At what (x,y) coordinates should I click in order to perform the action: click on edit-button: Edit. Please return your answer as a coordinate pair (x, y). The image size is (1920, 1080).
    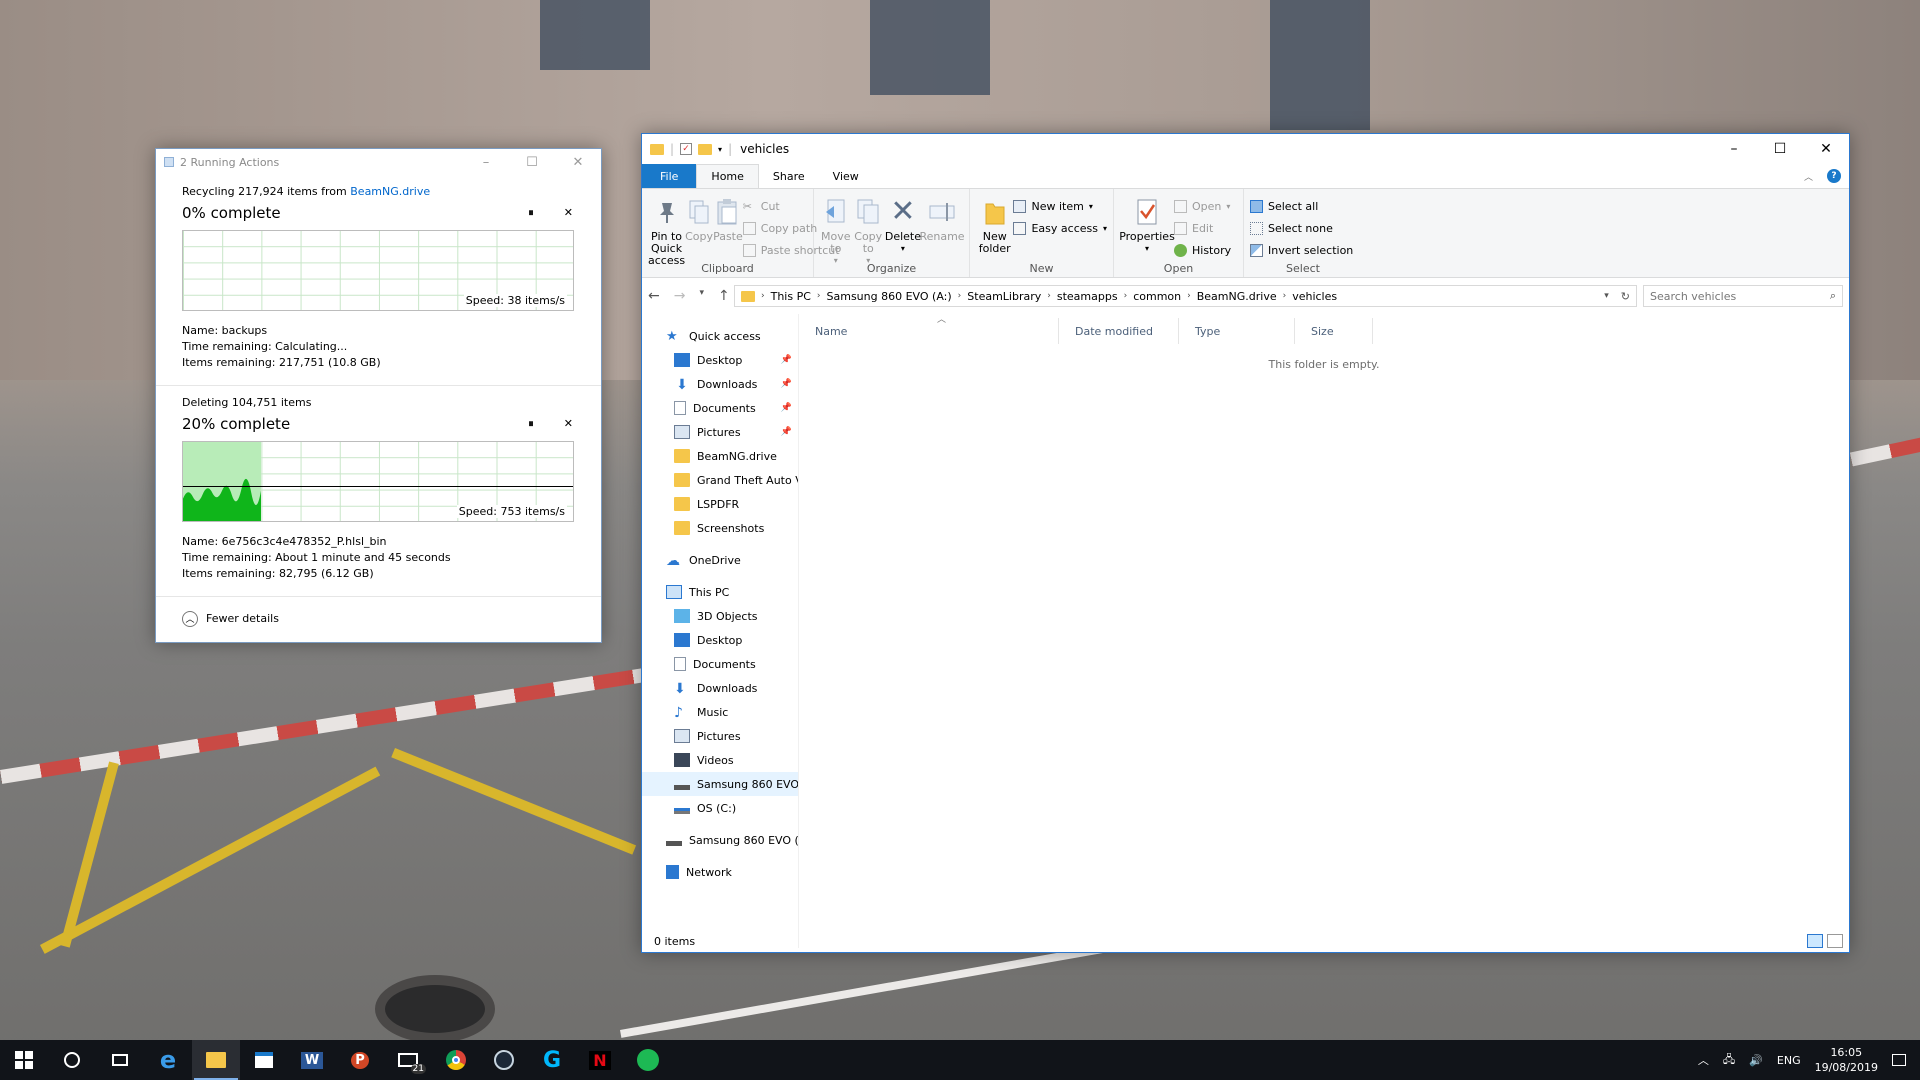
    Looking at the image, I should click on (1202, 228).